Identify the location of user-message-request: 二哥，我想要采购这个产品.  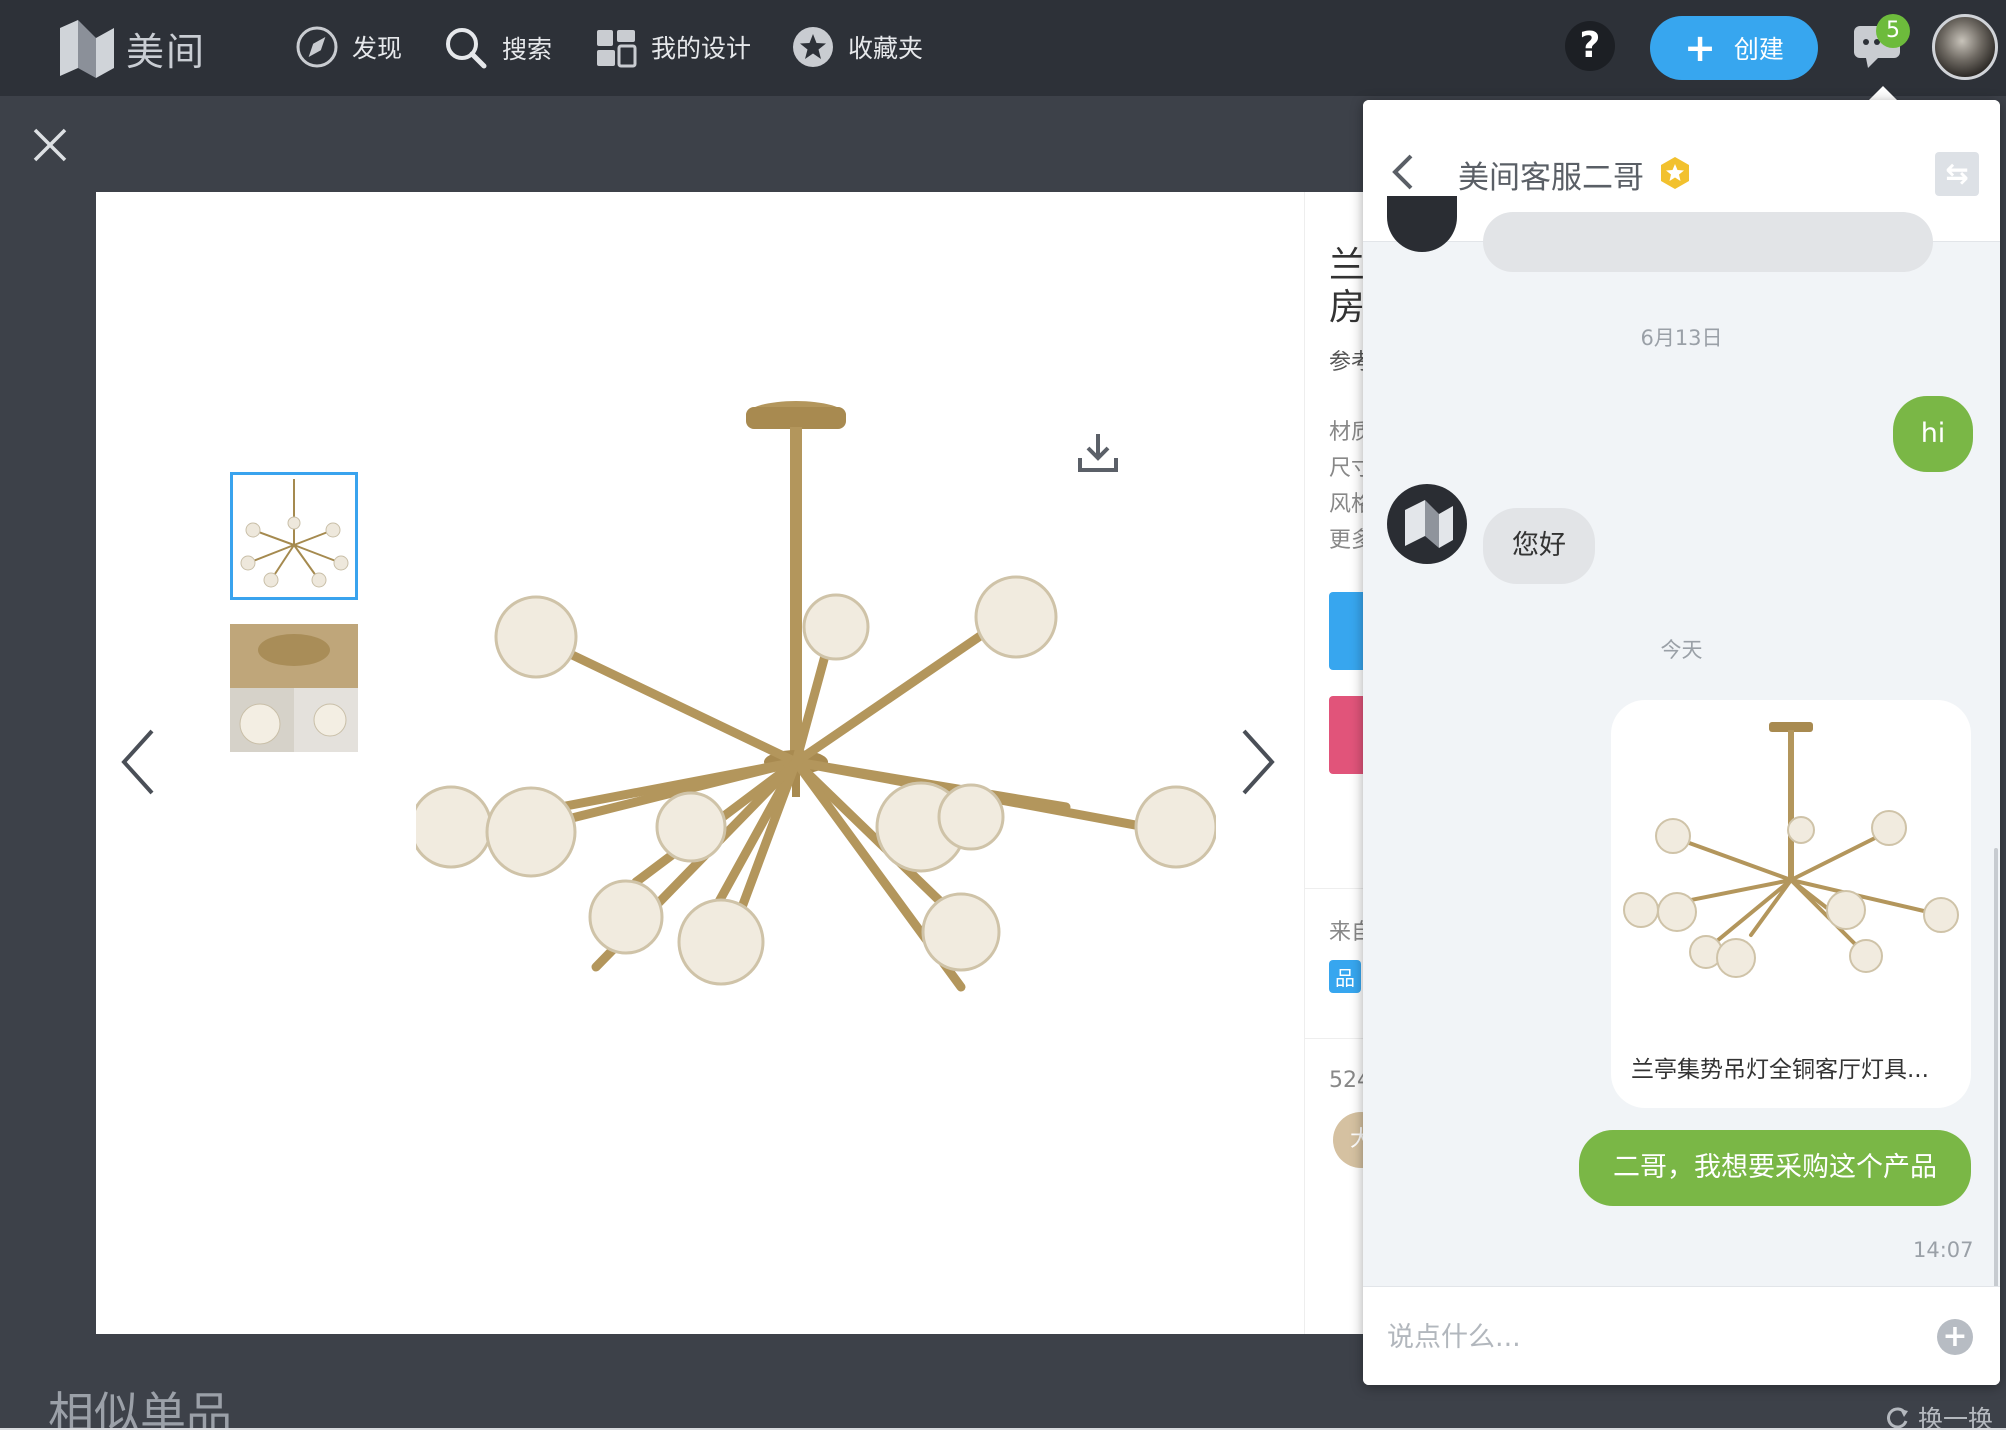
(1775, 1168).